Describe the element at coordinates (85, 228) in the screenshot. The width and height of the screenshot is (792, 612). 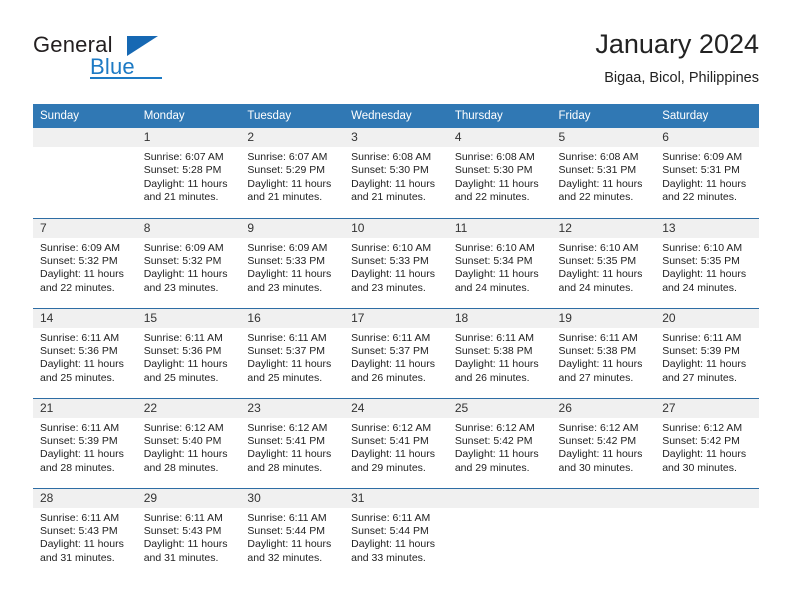
I see `day-number: 7` at that location.